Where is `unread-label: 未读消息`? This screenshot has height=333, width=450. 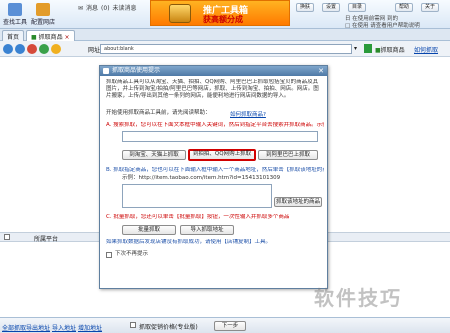 unread-label: 未读消息 is located at coordinates (124, 8).